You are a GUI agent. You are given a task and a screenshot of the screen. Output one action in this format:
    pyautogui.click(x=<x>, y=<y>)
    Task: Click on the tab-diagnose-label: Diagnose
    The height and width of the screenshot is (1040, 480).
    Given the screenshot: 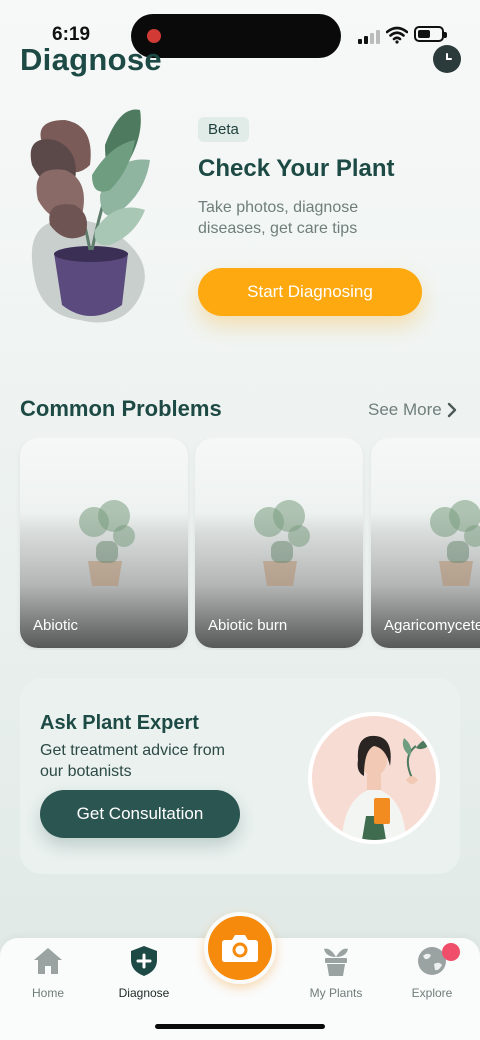 What is the action you would take?
    pyautogui.click(x=144, y=993)
    